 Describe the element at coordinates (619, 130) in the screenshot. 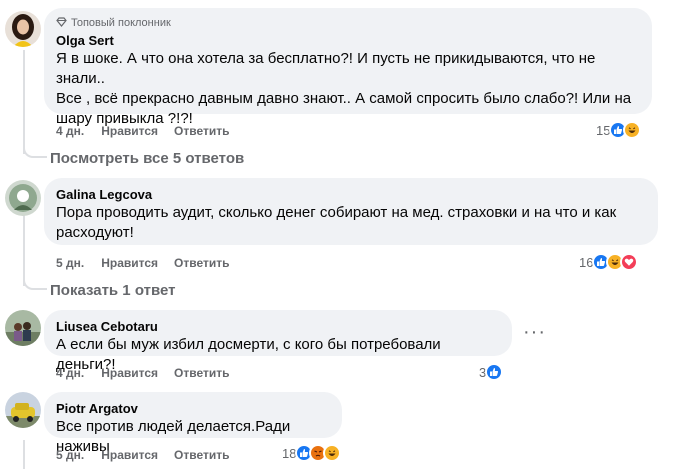

I see `reaction-summary: 15` at that location.